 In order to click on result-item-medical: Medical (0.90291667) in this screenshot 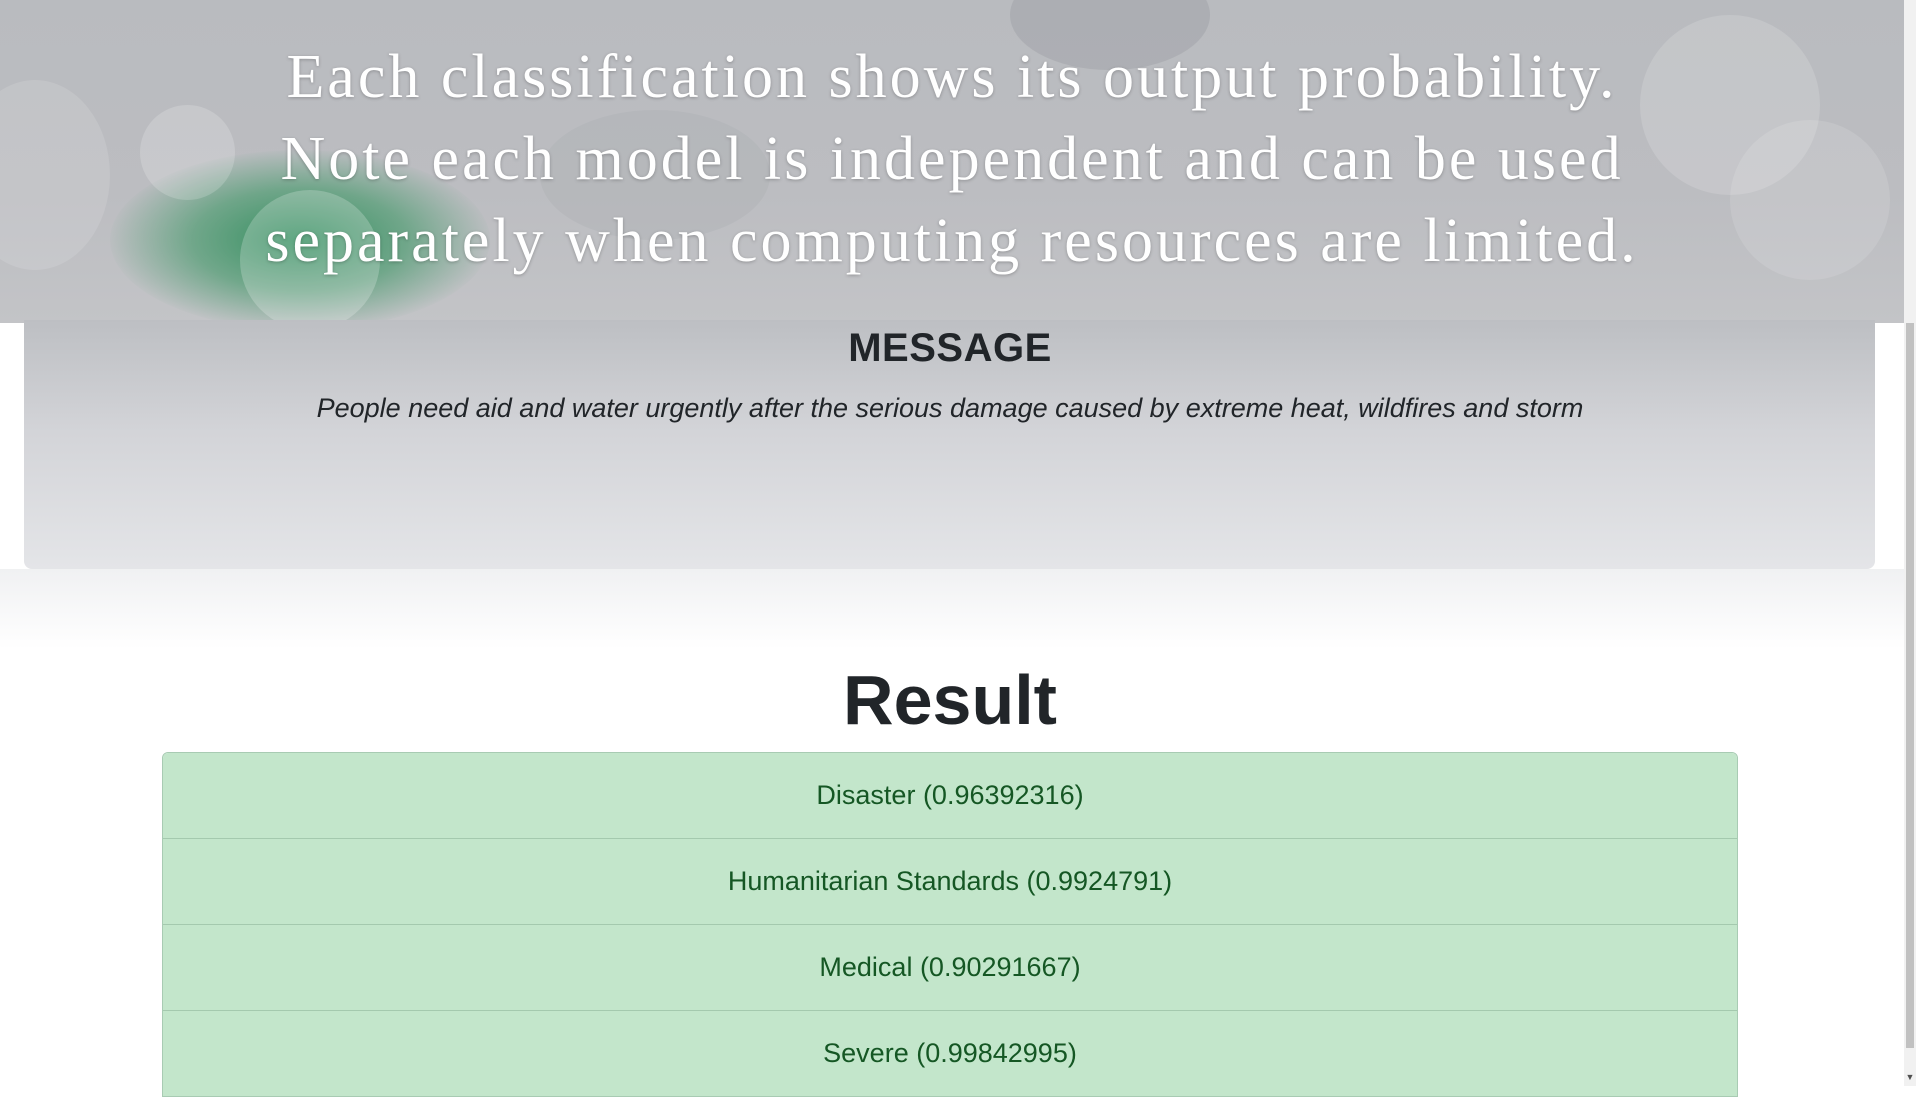, I will do `click(950, 967)`.